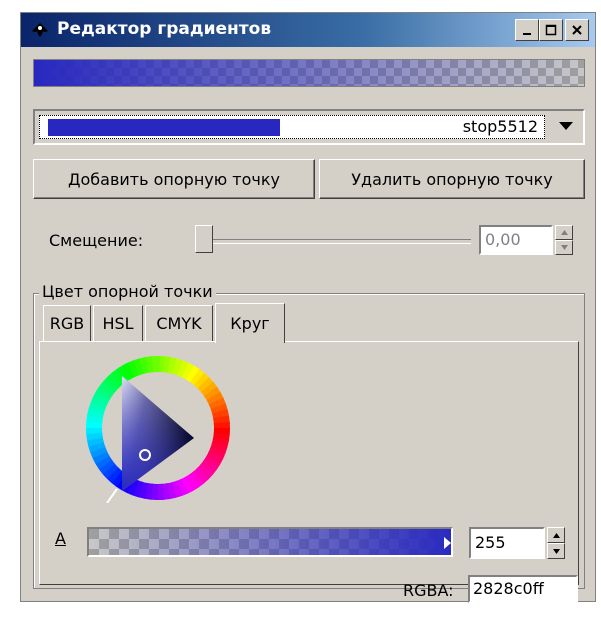 This screenshot has width=601, height=618. I want to click on color-wheel, so click(158, 428).